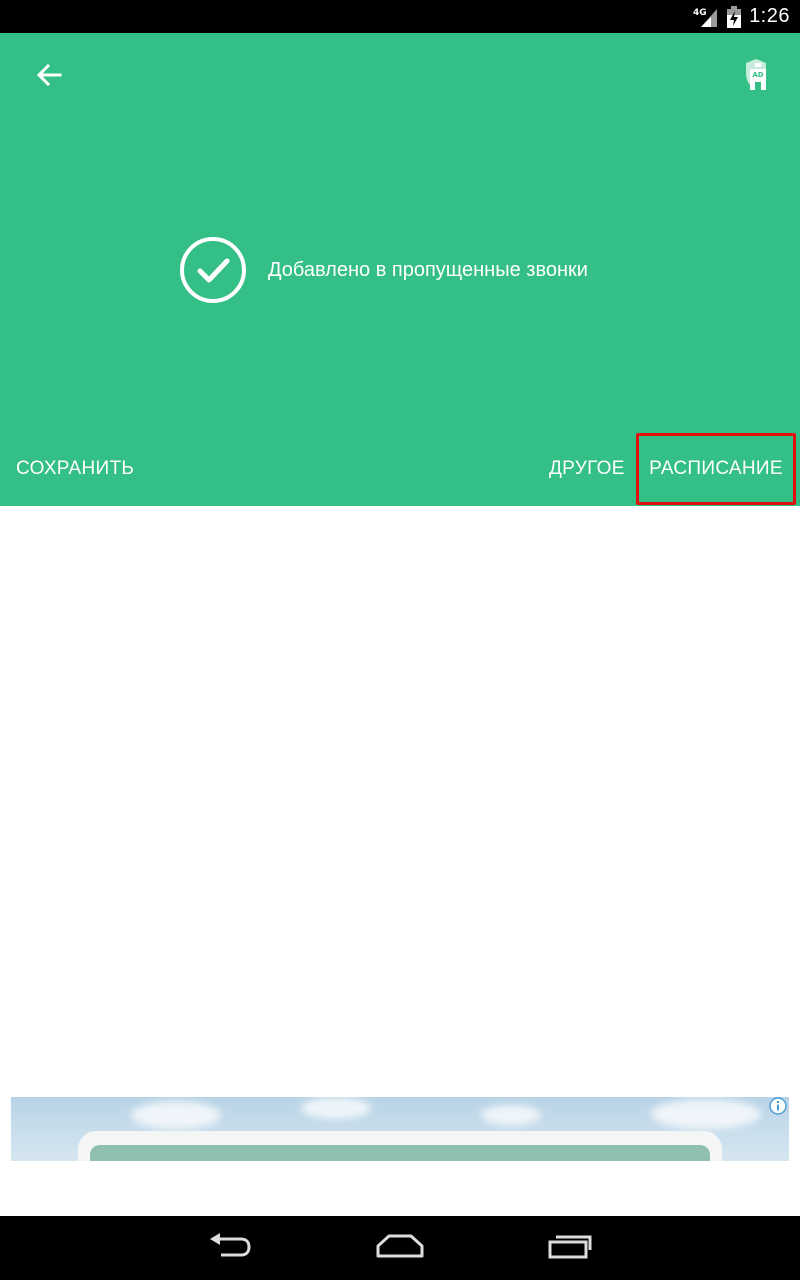  I want to click on back-button, so click(49, 77).